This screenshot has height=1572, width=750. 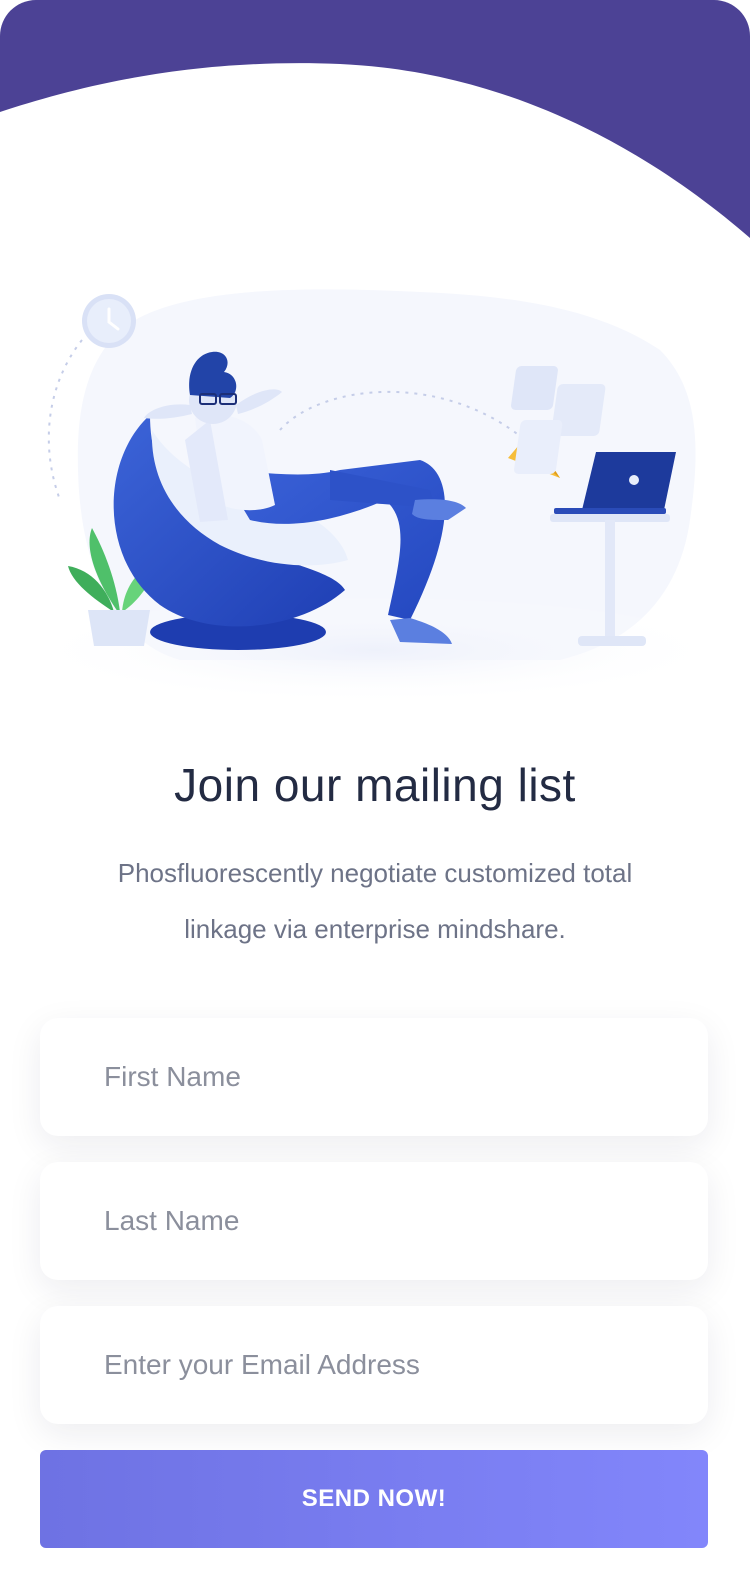 What do you see at coordinates (374, 1499) in the screenshot?
I see `send-now-button: SEND NOW!` at bounding box center [374, 1499].